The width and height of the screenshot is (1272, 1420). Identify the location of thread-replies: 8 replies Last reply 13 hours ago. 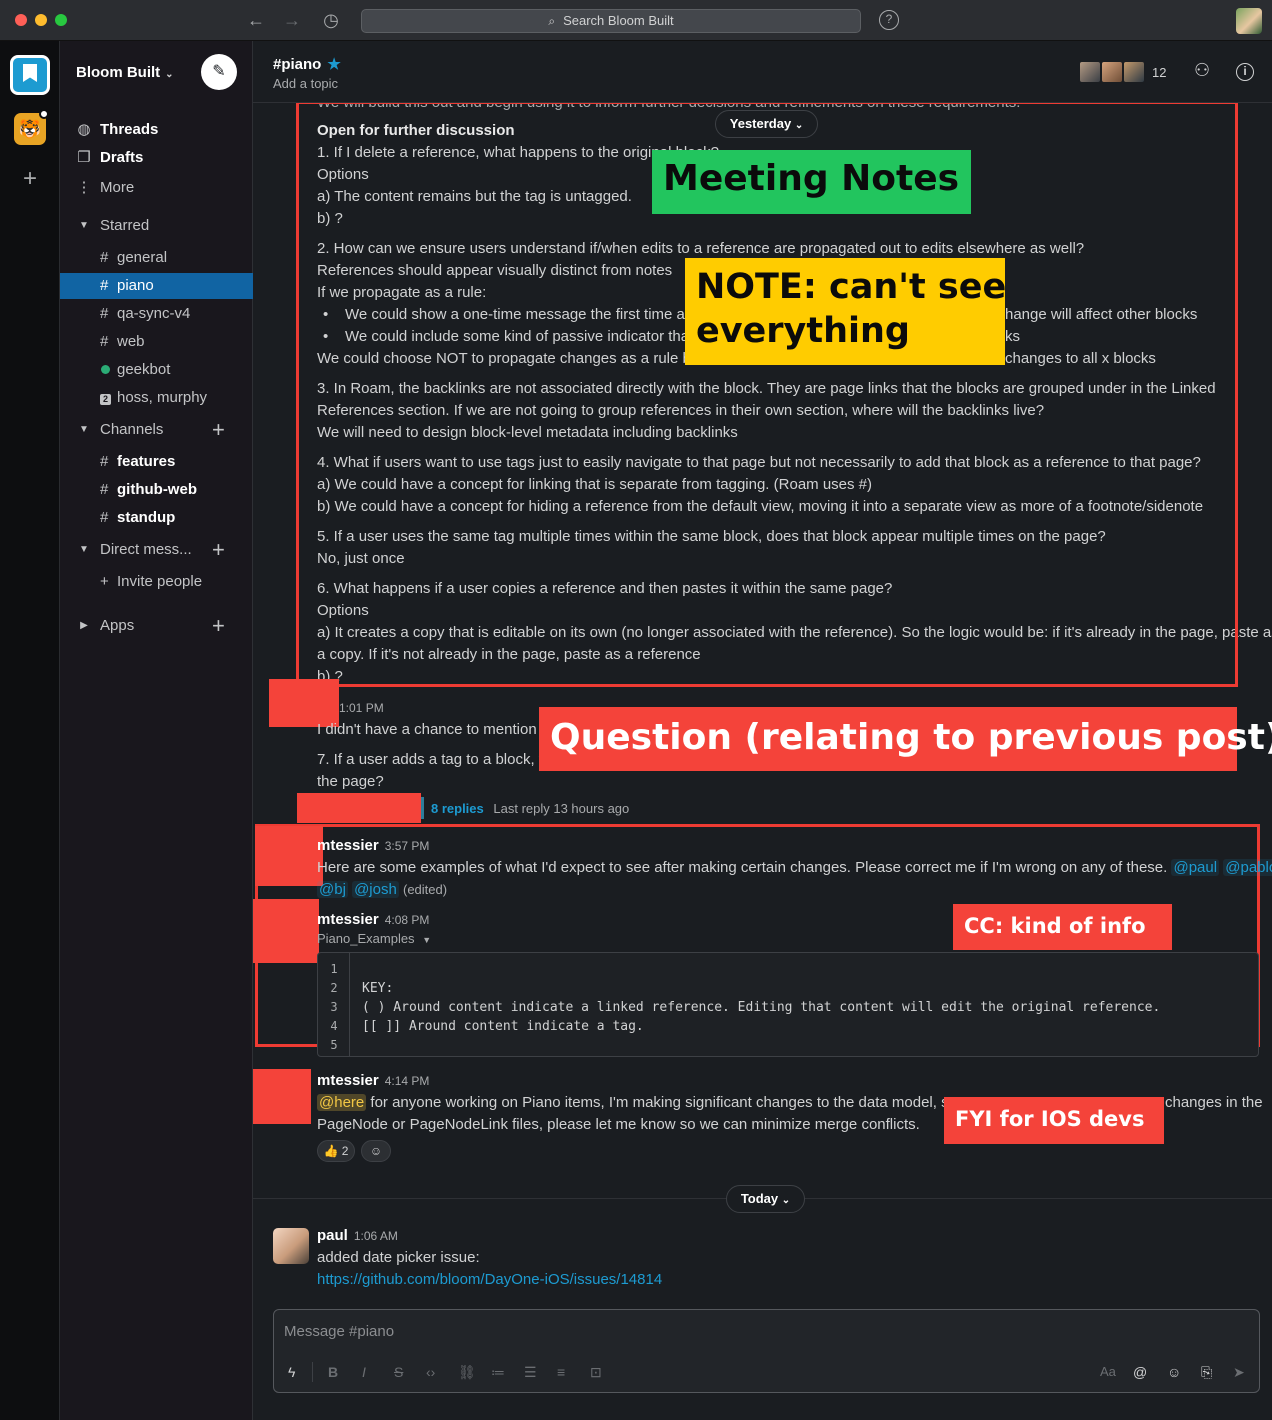
(530, 809).